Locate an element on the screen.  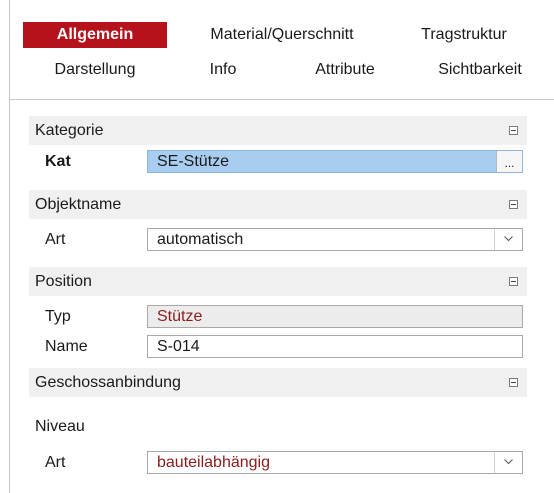
category-title: Position is located at coordinates (63, 281).